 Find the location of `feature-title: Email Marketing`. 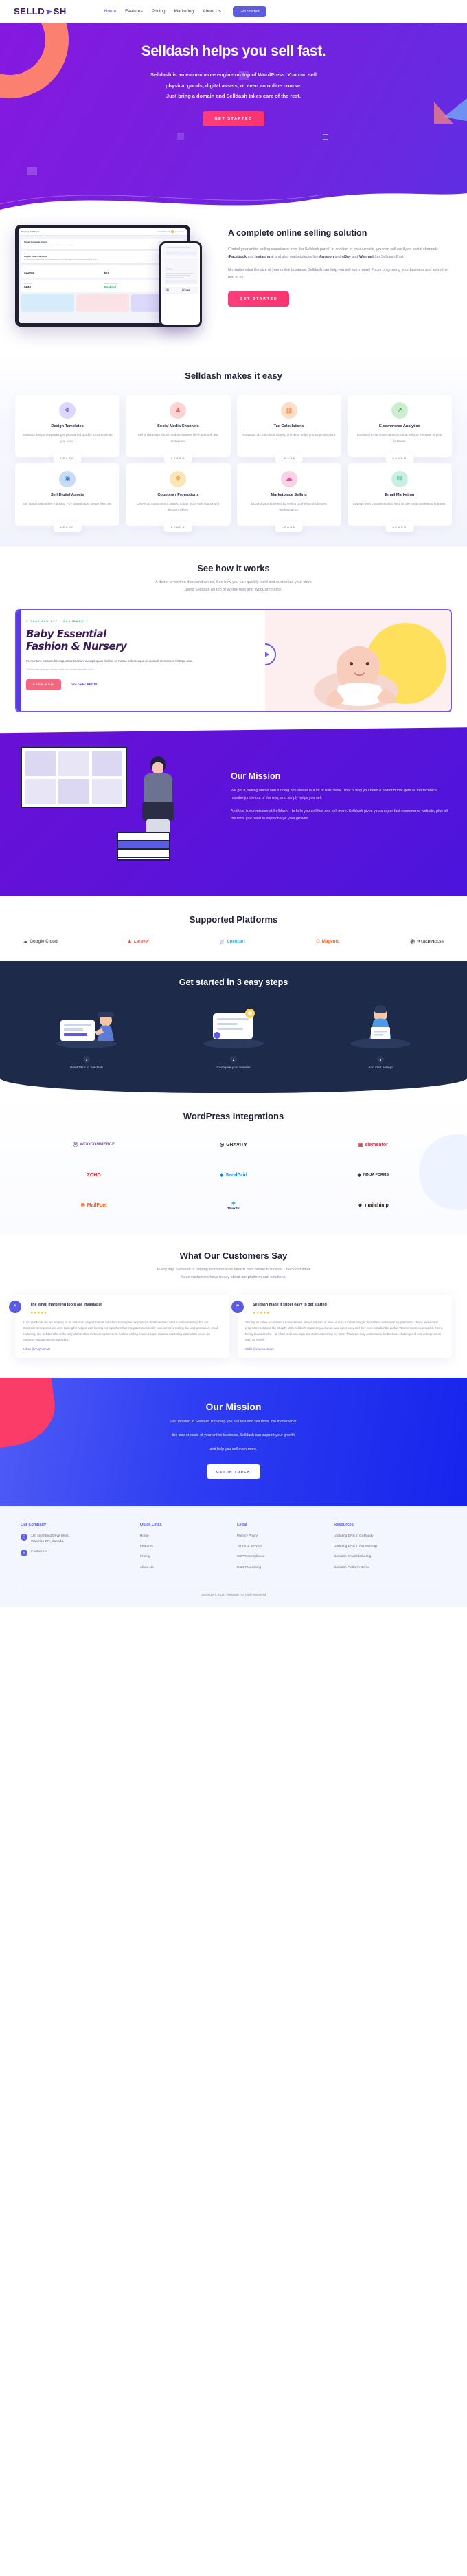

feature-title: Email Marketing is located at coordinates (400, 494).